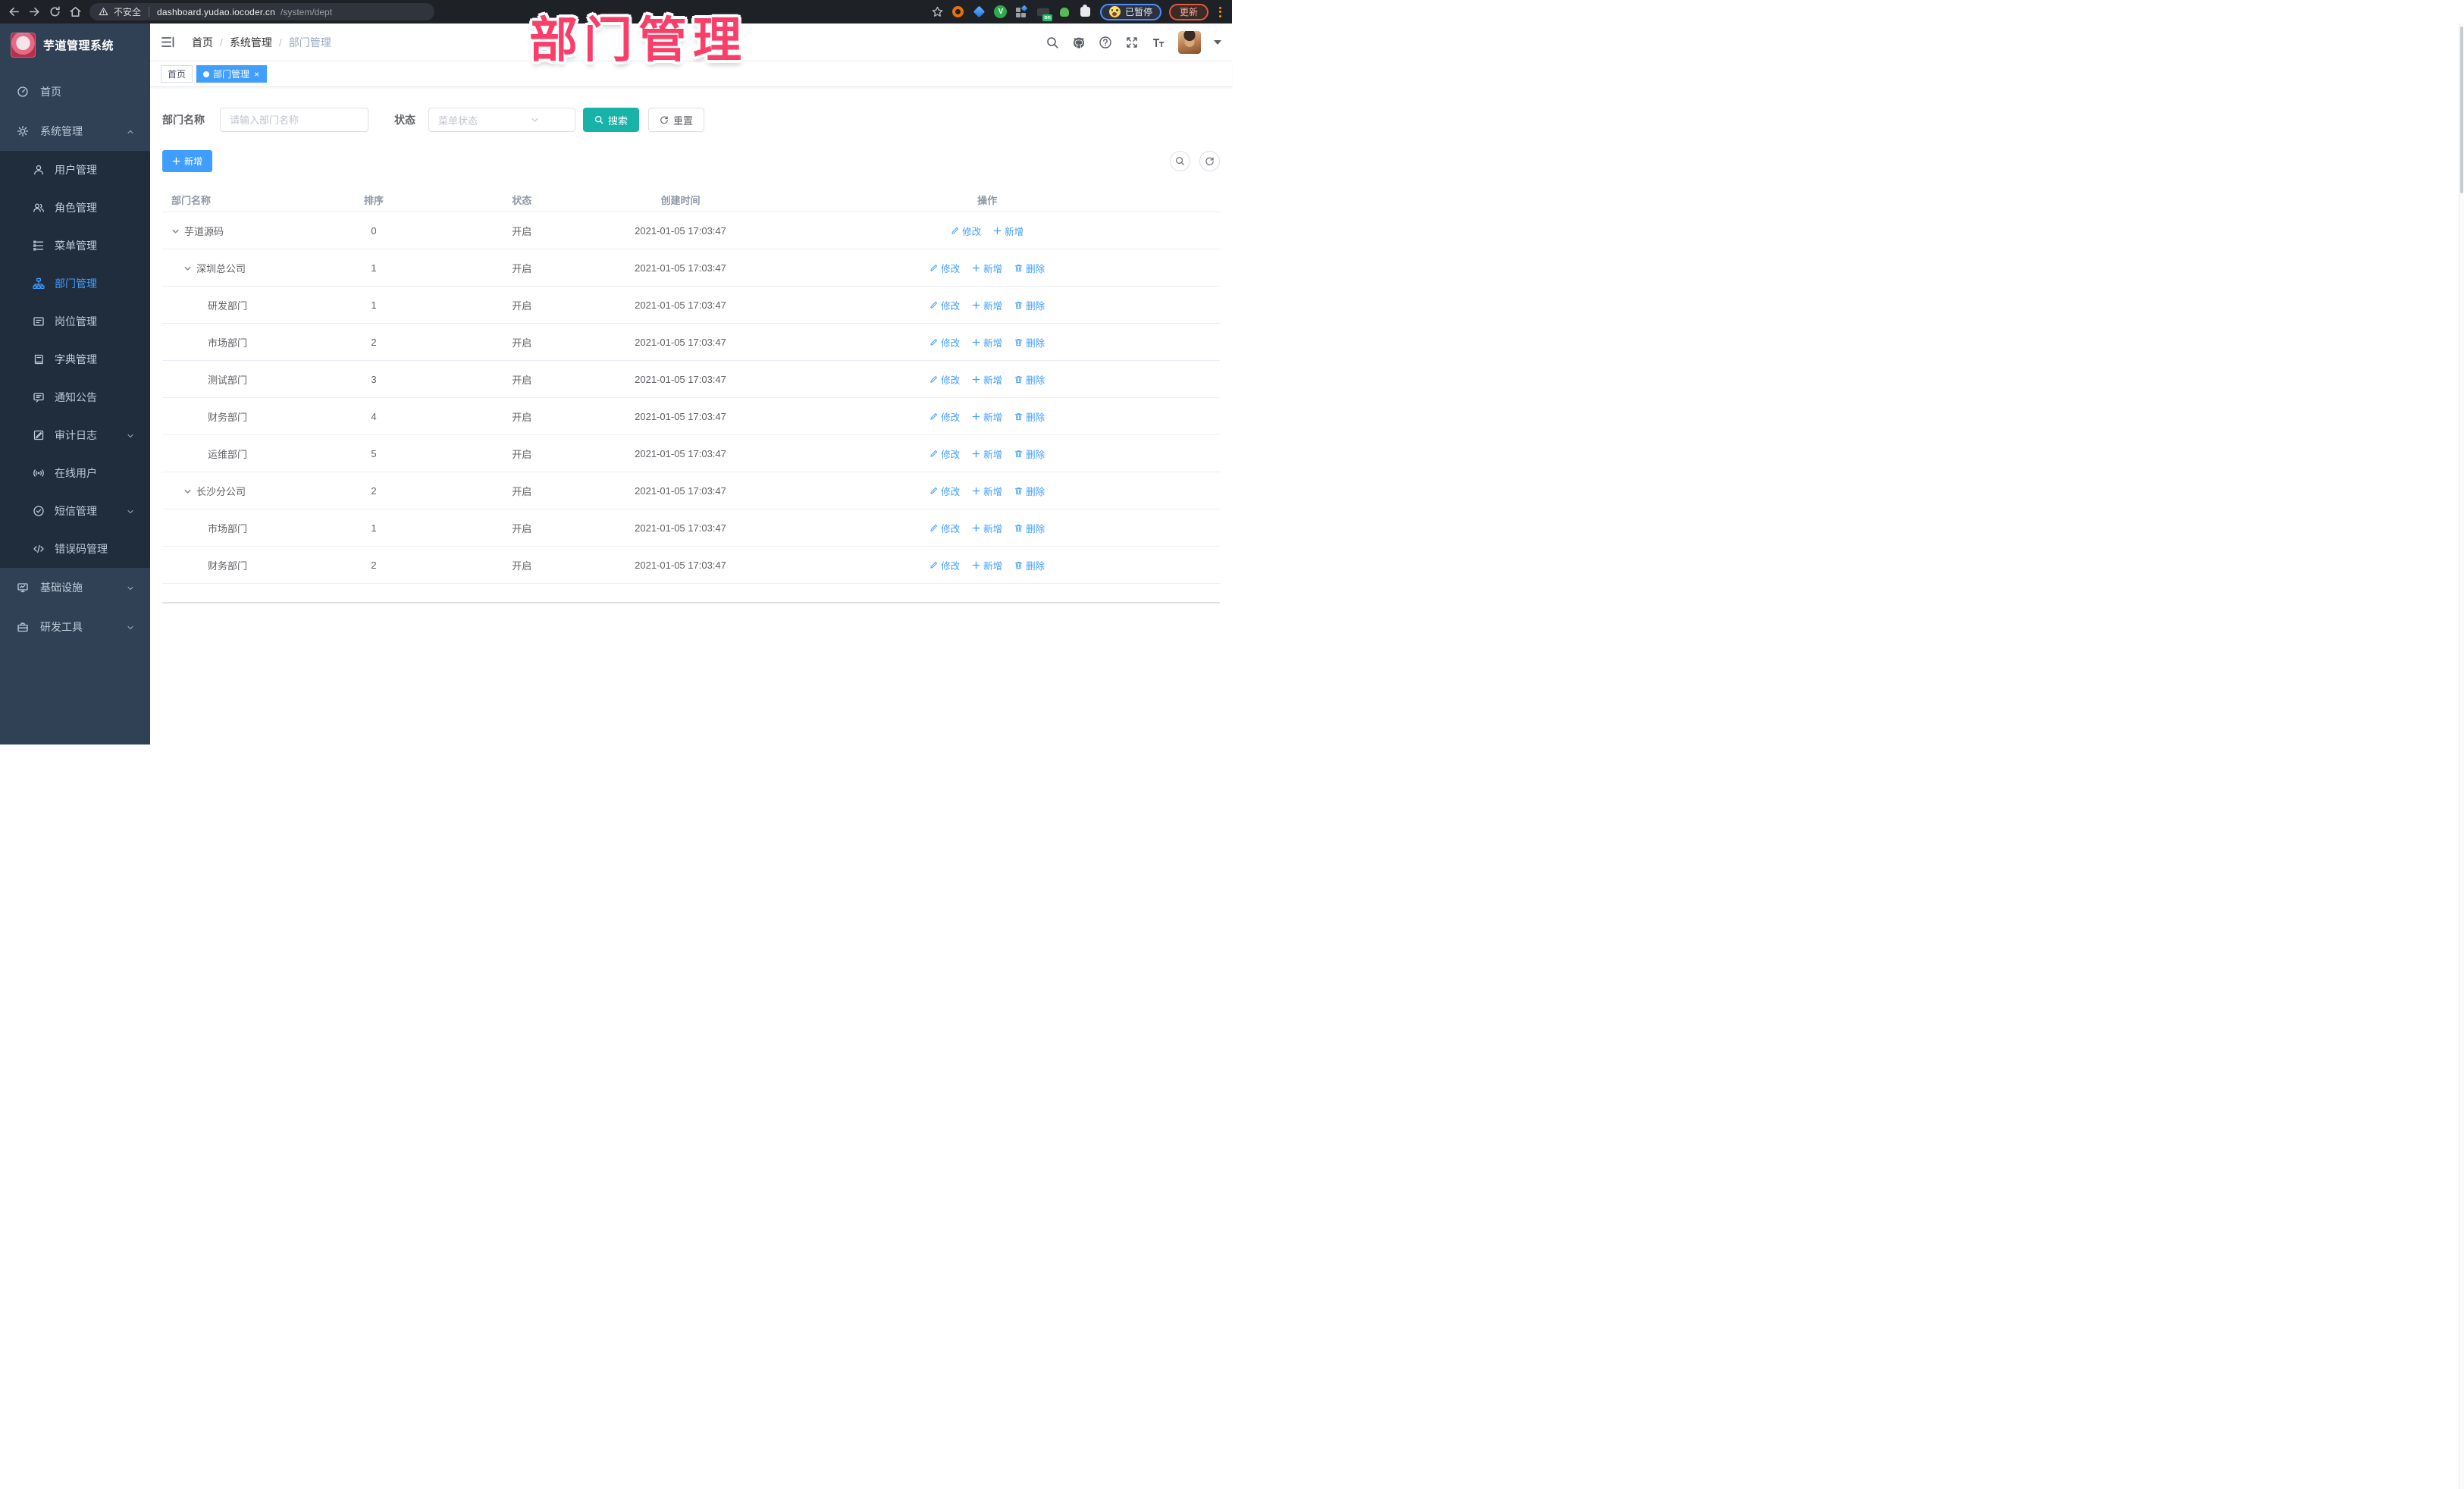 The width and height of the screenshot is (2464, 1489). What do you see at coordinates (458, 120) in the screenshot?
I see `status-select-placeholder: 菜单状态` at bounding box center [458, 120].